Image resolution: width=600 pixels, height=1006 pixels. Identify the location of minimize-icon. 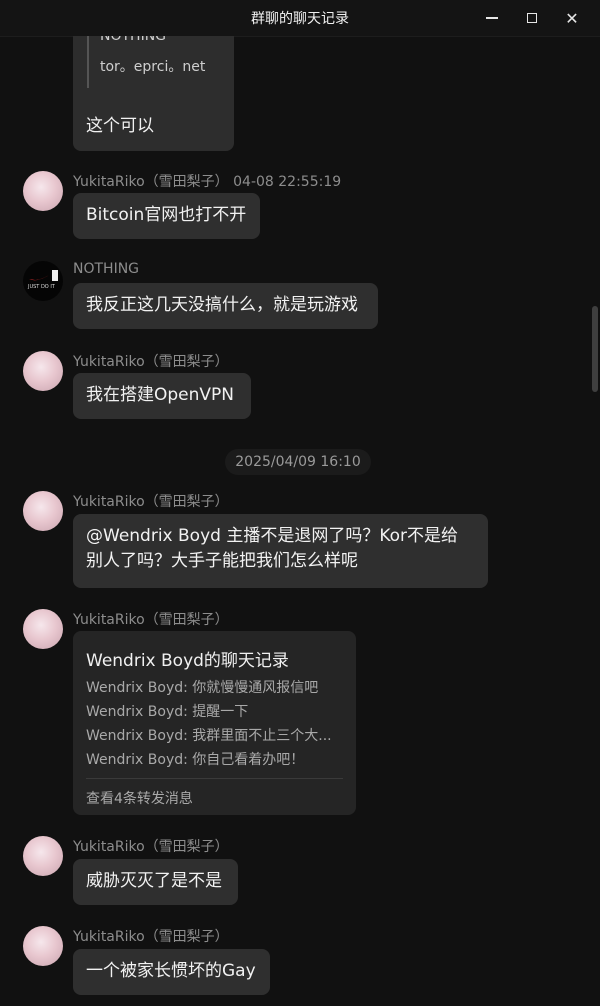
(492, 18).